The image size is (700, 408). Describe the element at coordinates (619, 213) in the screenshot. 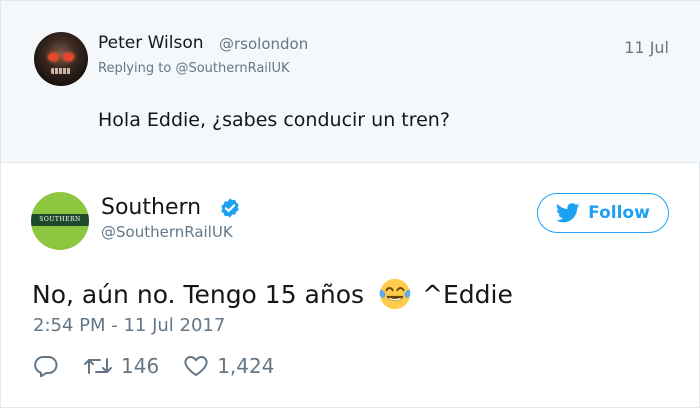

I see `follow-label: Follow` at that location.